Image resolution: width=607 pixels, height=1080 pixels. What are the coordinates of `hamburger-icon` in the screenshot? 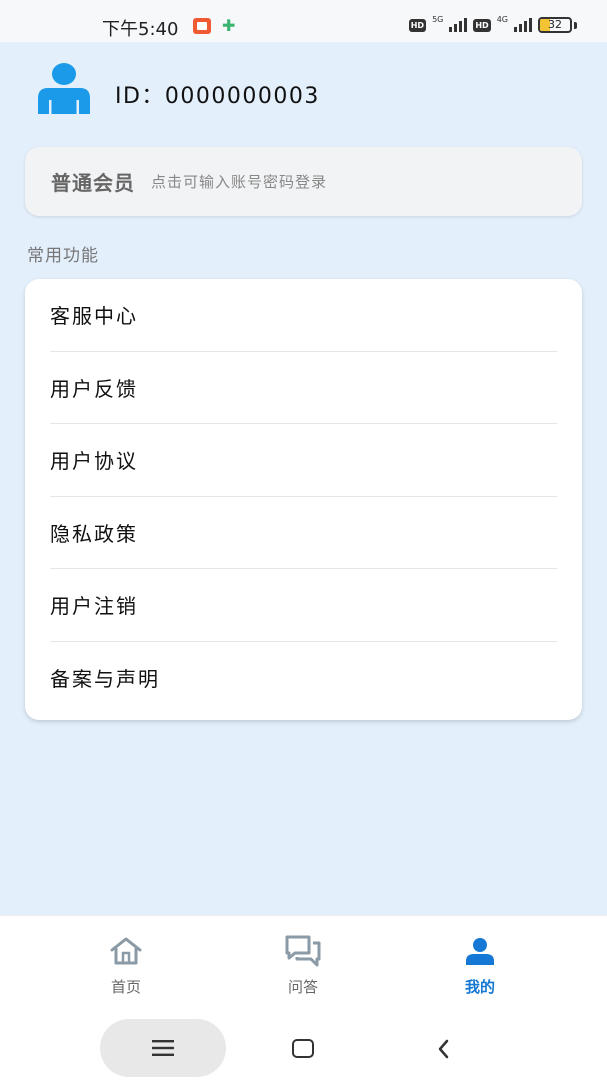 It's located at (163, 1048).